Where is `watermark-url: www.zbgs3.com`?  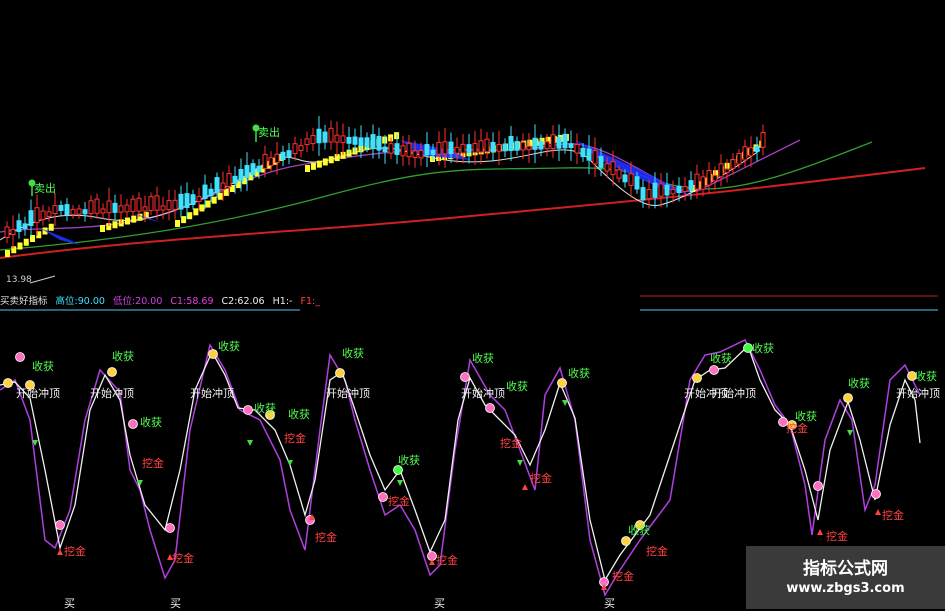 watermark-url: www.zbgs3.com is located at coordinates (845, 588).